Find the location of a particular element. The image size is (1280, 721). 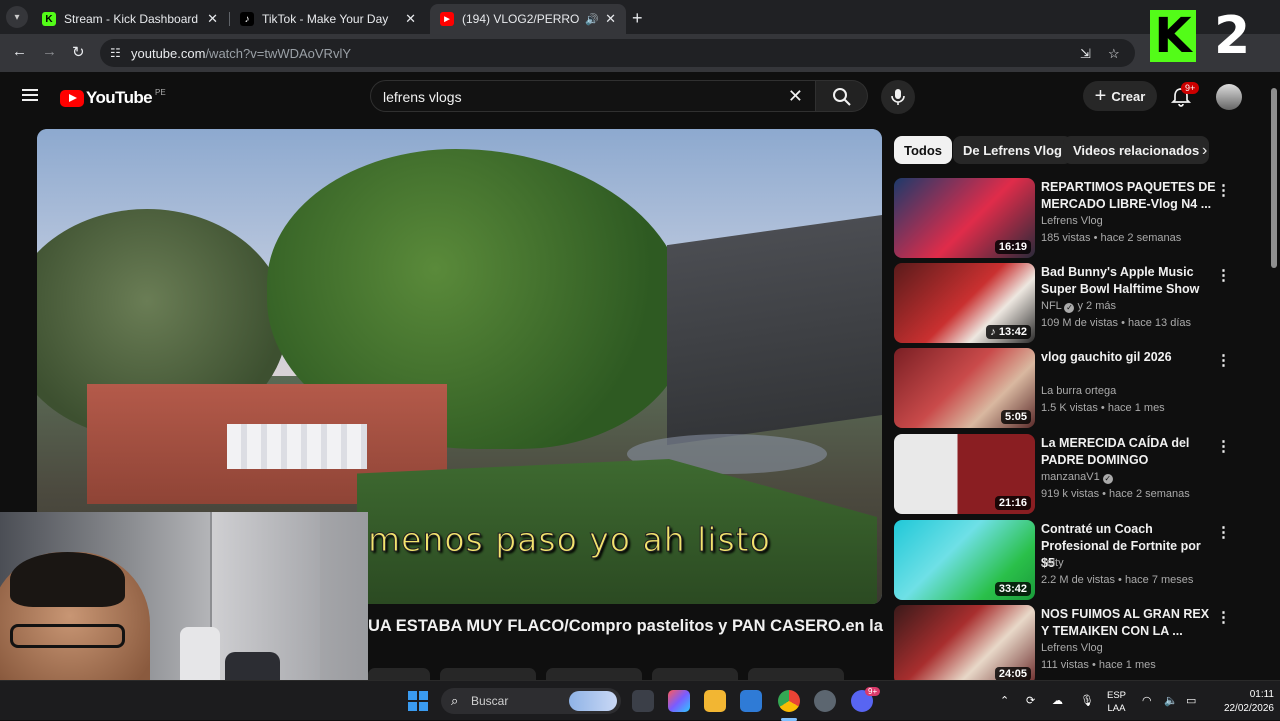

avatar is located at coordinates (1229, 97).